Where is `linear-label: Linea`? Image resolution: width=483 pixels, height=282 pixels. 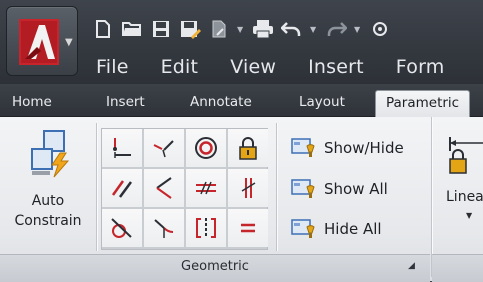
linear-label: Linea is located at coordinates (464, 197).